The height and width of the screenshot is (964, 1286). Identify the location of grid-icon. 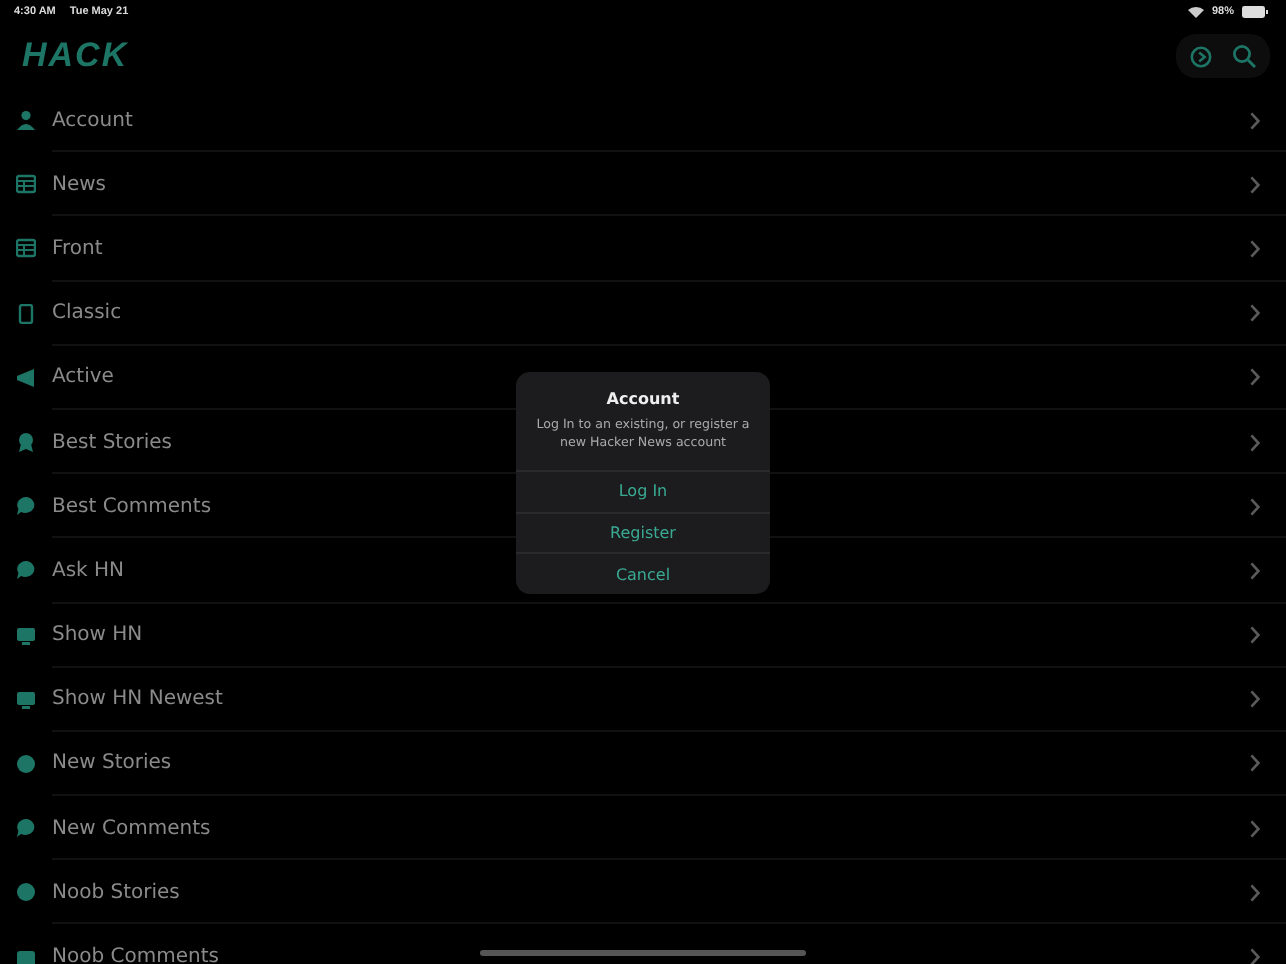
(26, 184).